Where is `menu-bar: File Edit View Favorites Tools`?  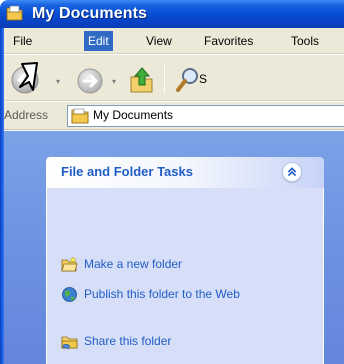
menu-bar: File Edit View Favorites Tools is located at coordinates (174, 41).